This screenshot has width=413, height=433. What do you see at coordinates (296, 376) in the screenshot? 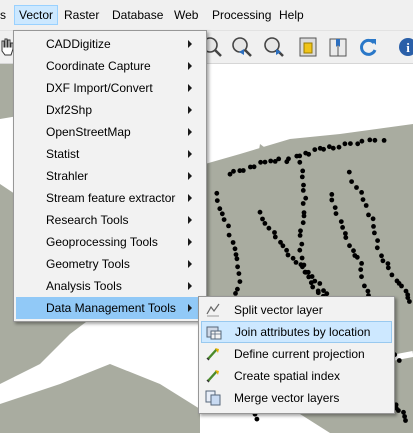
I see `submenu-item-create-spatial-index: Create spatial index` at bounding box center [296, 376].